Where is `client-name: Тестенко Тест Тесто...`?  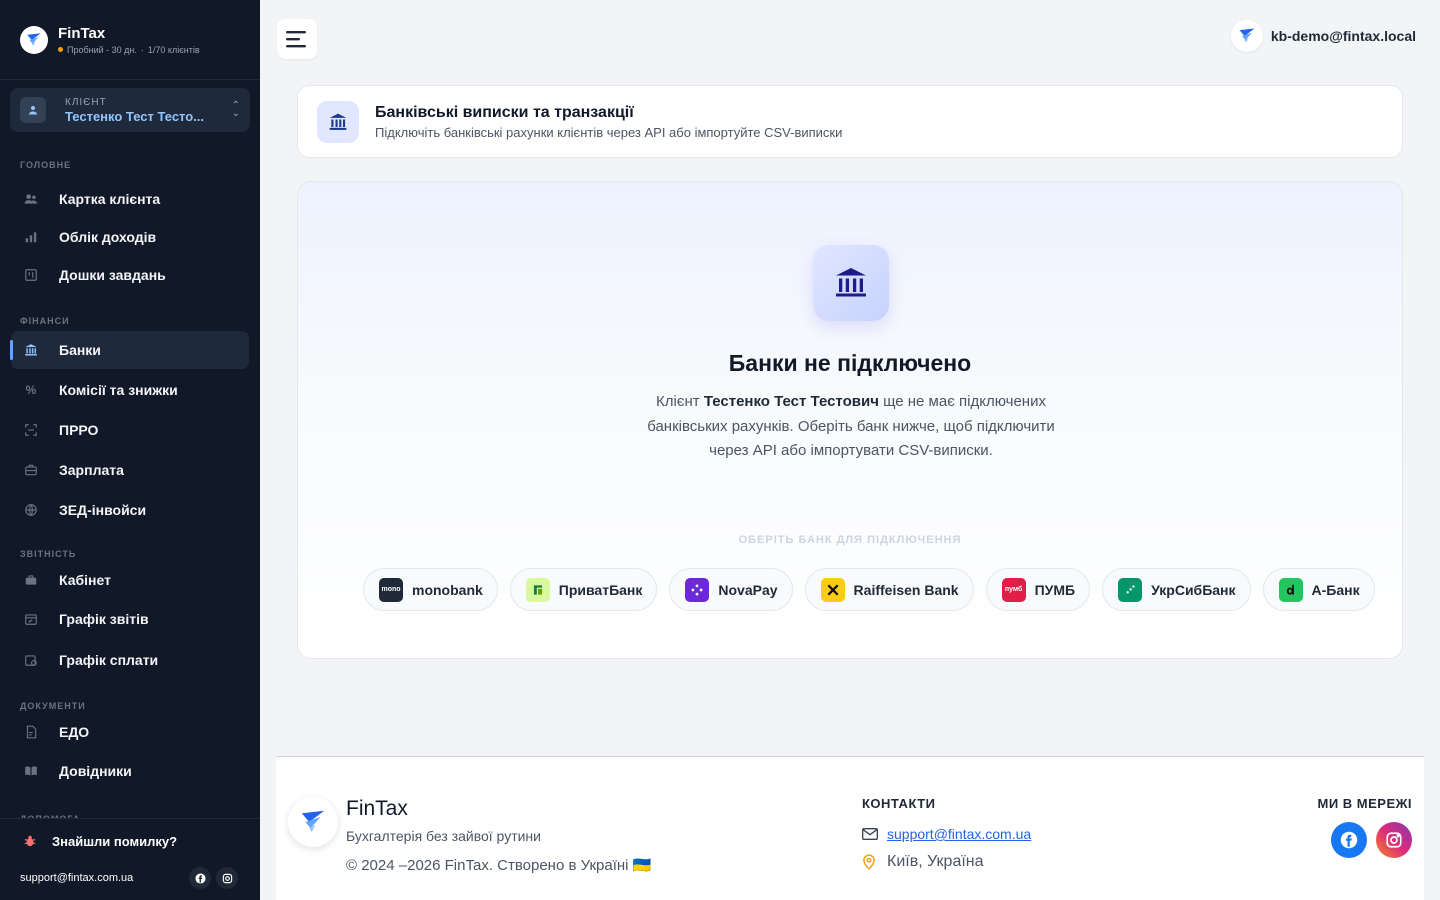
client-name: Тестенко Тест Тесто... is located at coordinates (135, 116).